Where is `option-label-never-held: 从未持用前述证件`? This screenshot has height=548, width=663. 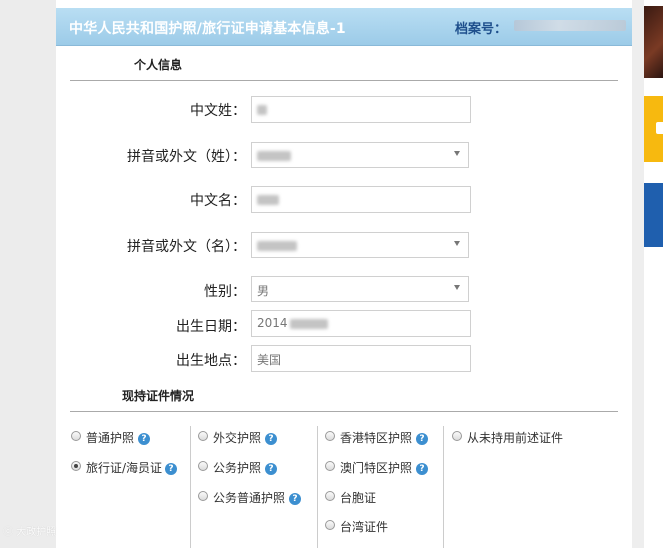
option-label-never-held: 从未持用前述证件 is located at coordinates (515, 437).